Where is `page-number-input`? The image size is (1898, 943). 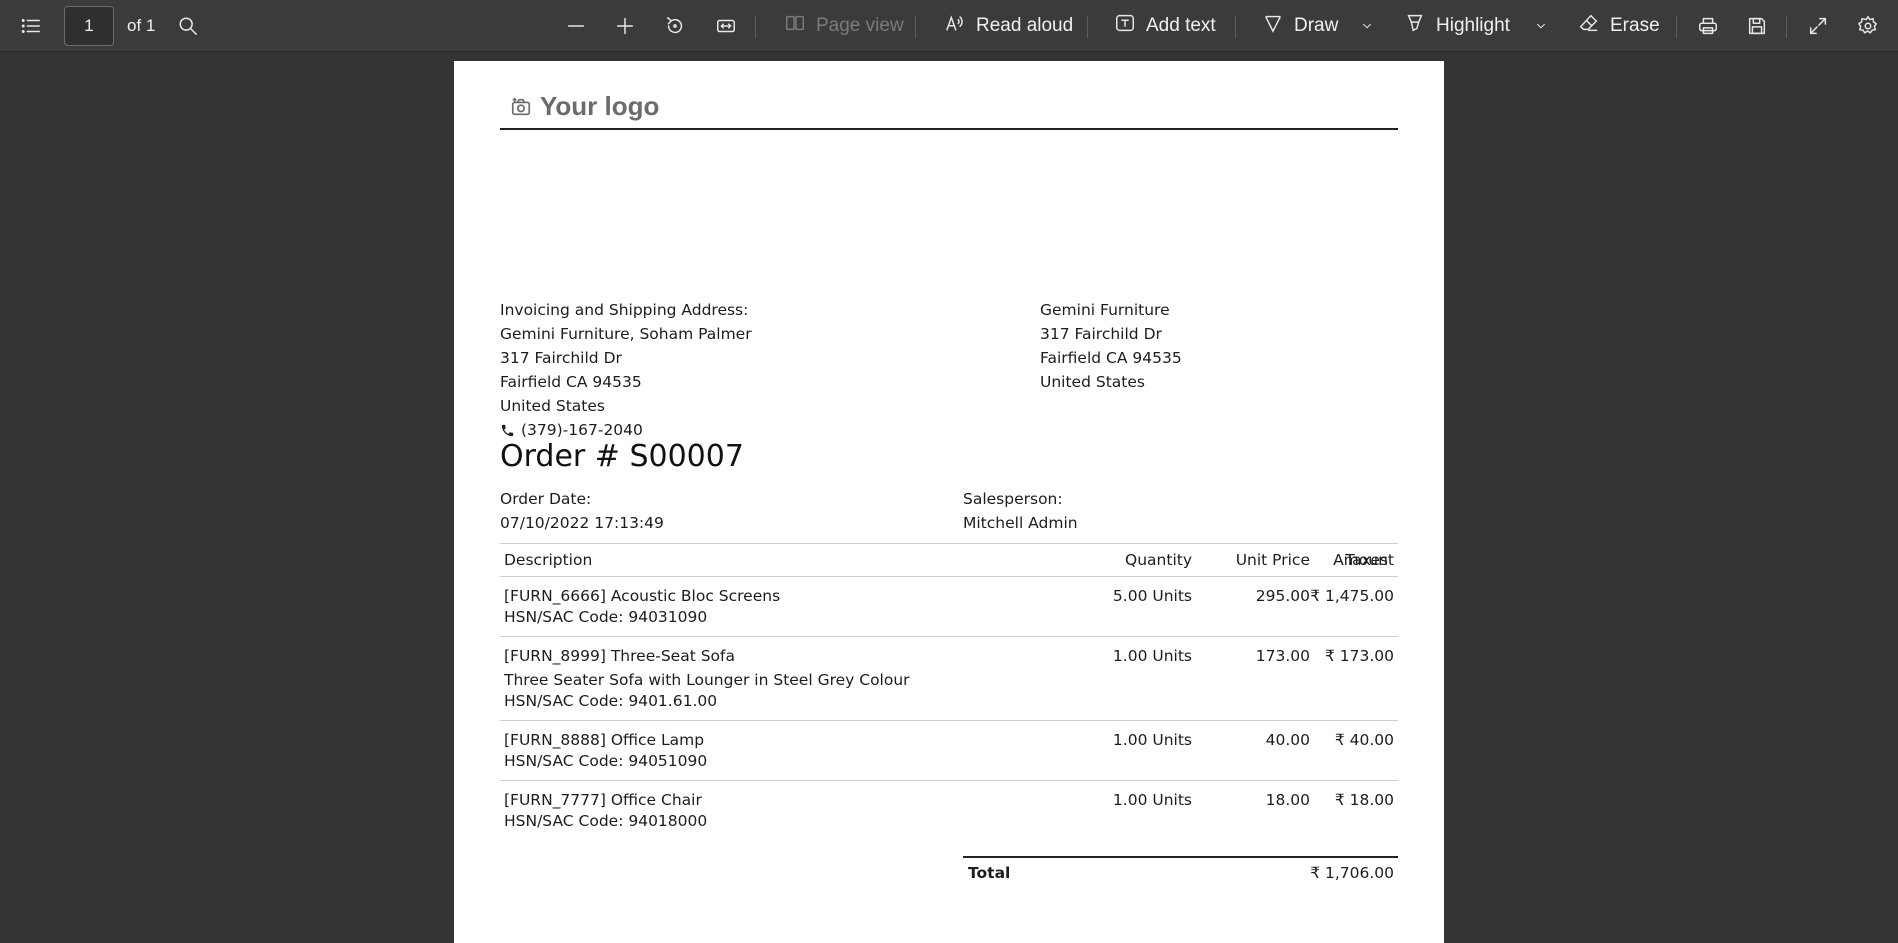
page-number-input is located at coordinates (89, 26).